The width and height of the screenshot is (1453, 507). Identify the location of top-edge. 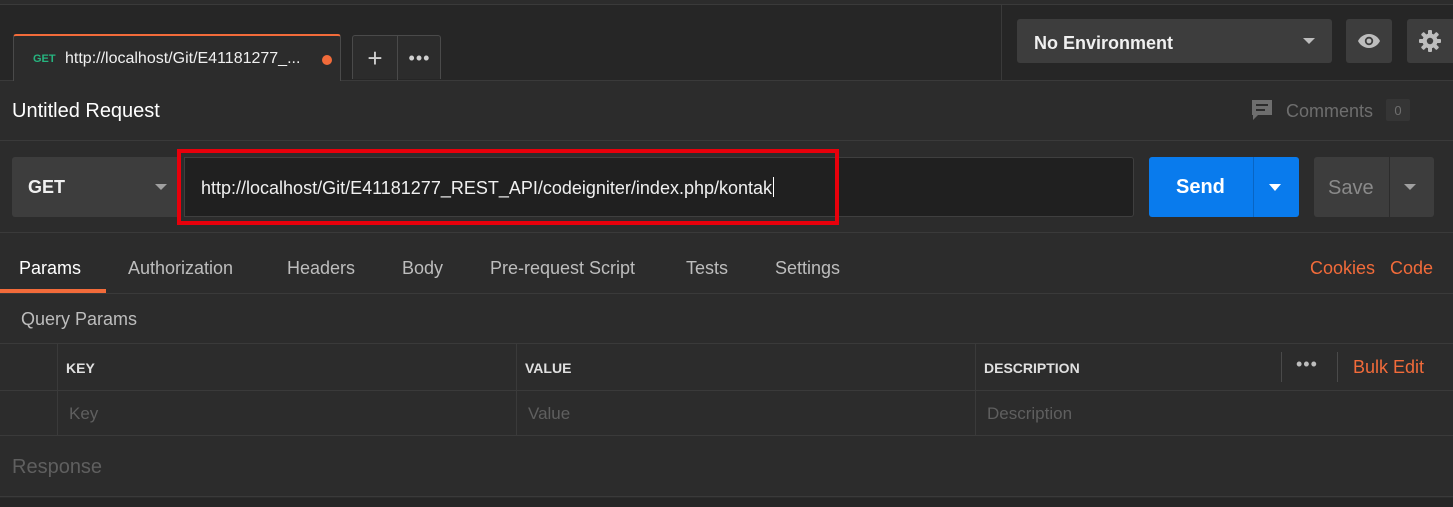
(726, 2).